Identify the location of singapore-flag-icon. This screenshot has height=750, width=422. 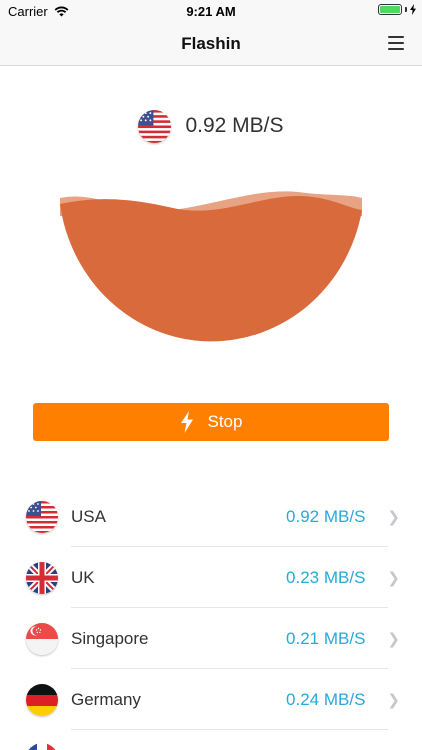
(42, 638).